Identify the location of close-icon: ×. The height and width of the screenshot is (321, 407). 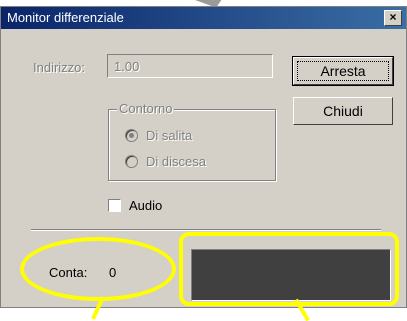
(393, 18).